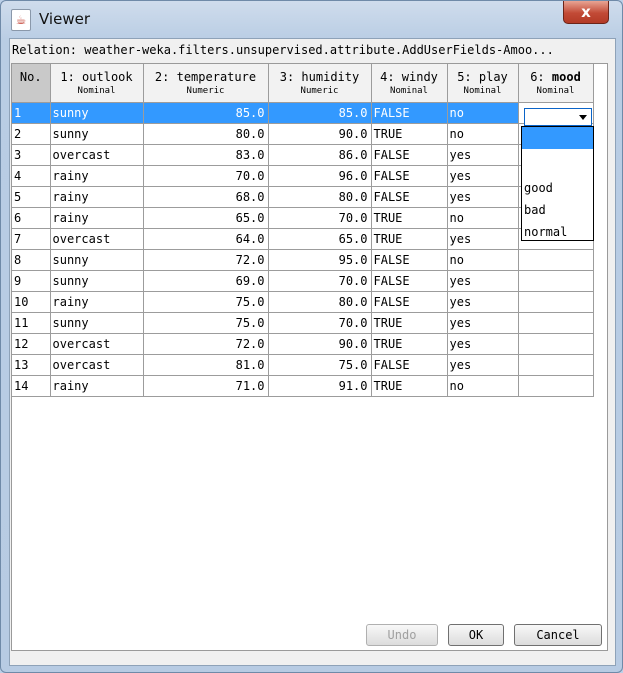 The width and height of the screenshot is (623, 673). I want to click on cell-humidity: 85.0, so click(320, 113).